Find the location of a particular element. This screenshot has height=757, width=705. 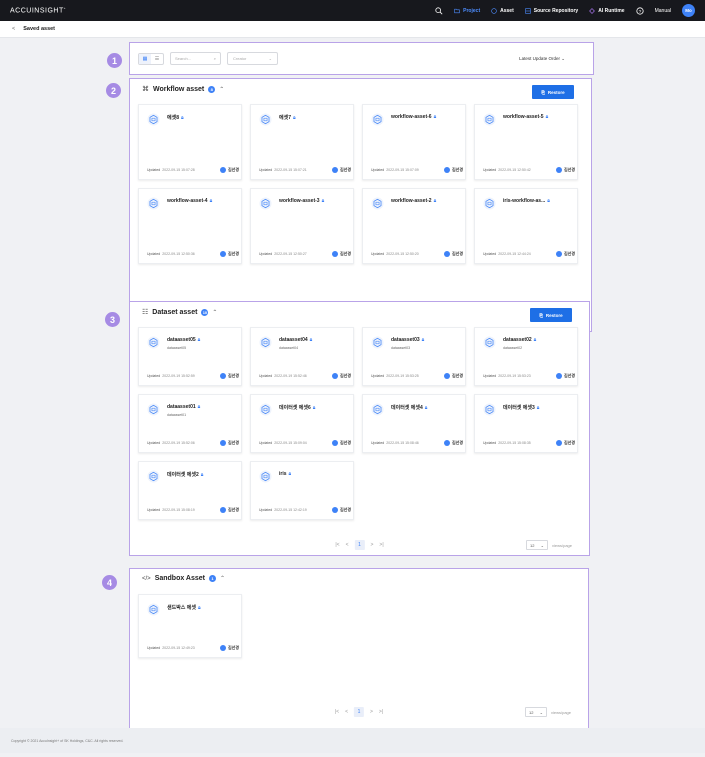

creator-select: Creator ⌄ is located at coordinates (252, 58).